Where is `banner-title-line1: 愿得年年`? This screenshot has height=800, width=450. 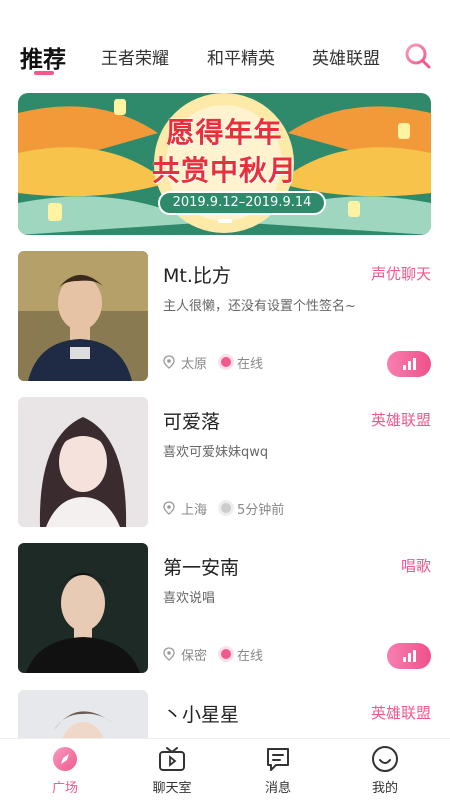
banner-title-line1: 愿得年年 is located at coordinates (224, 132).